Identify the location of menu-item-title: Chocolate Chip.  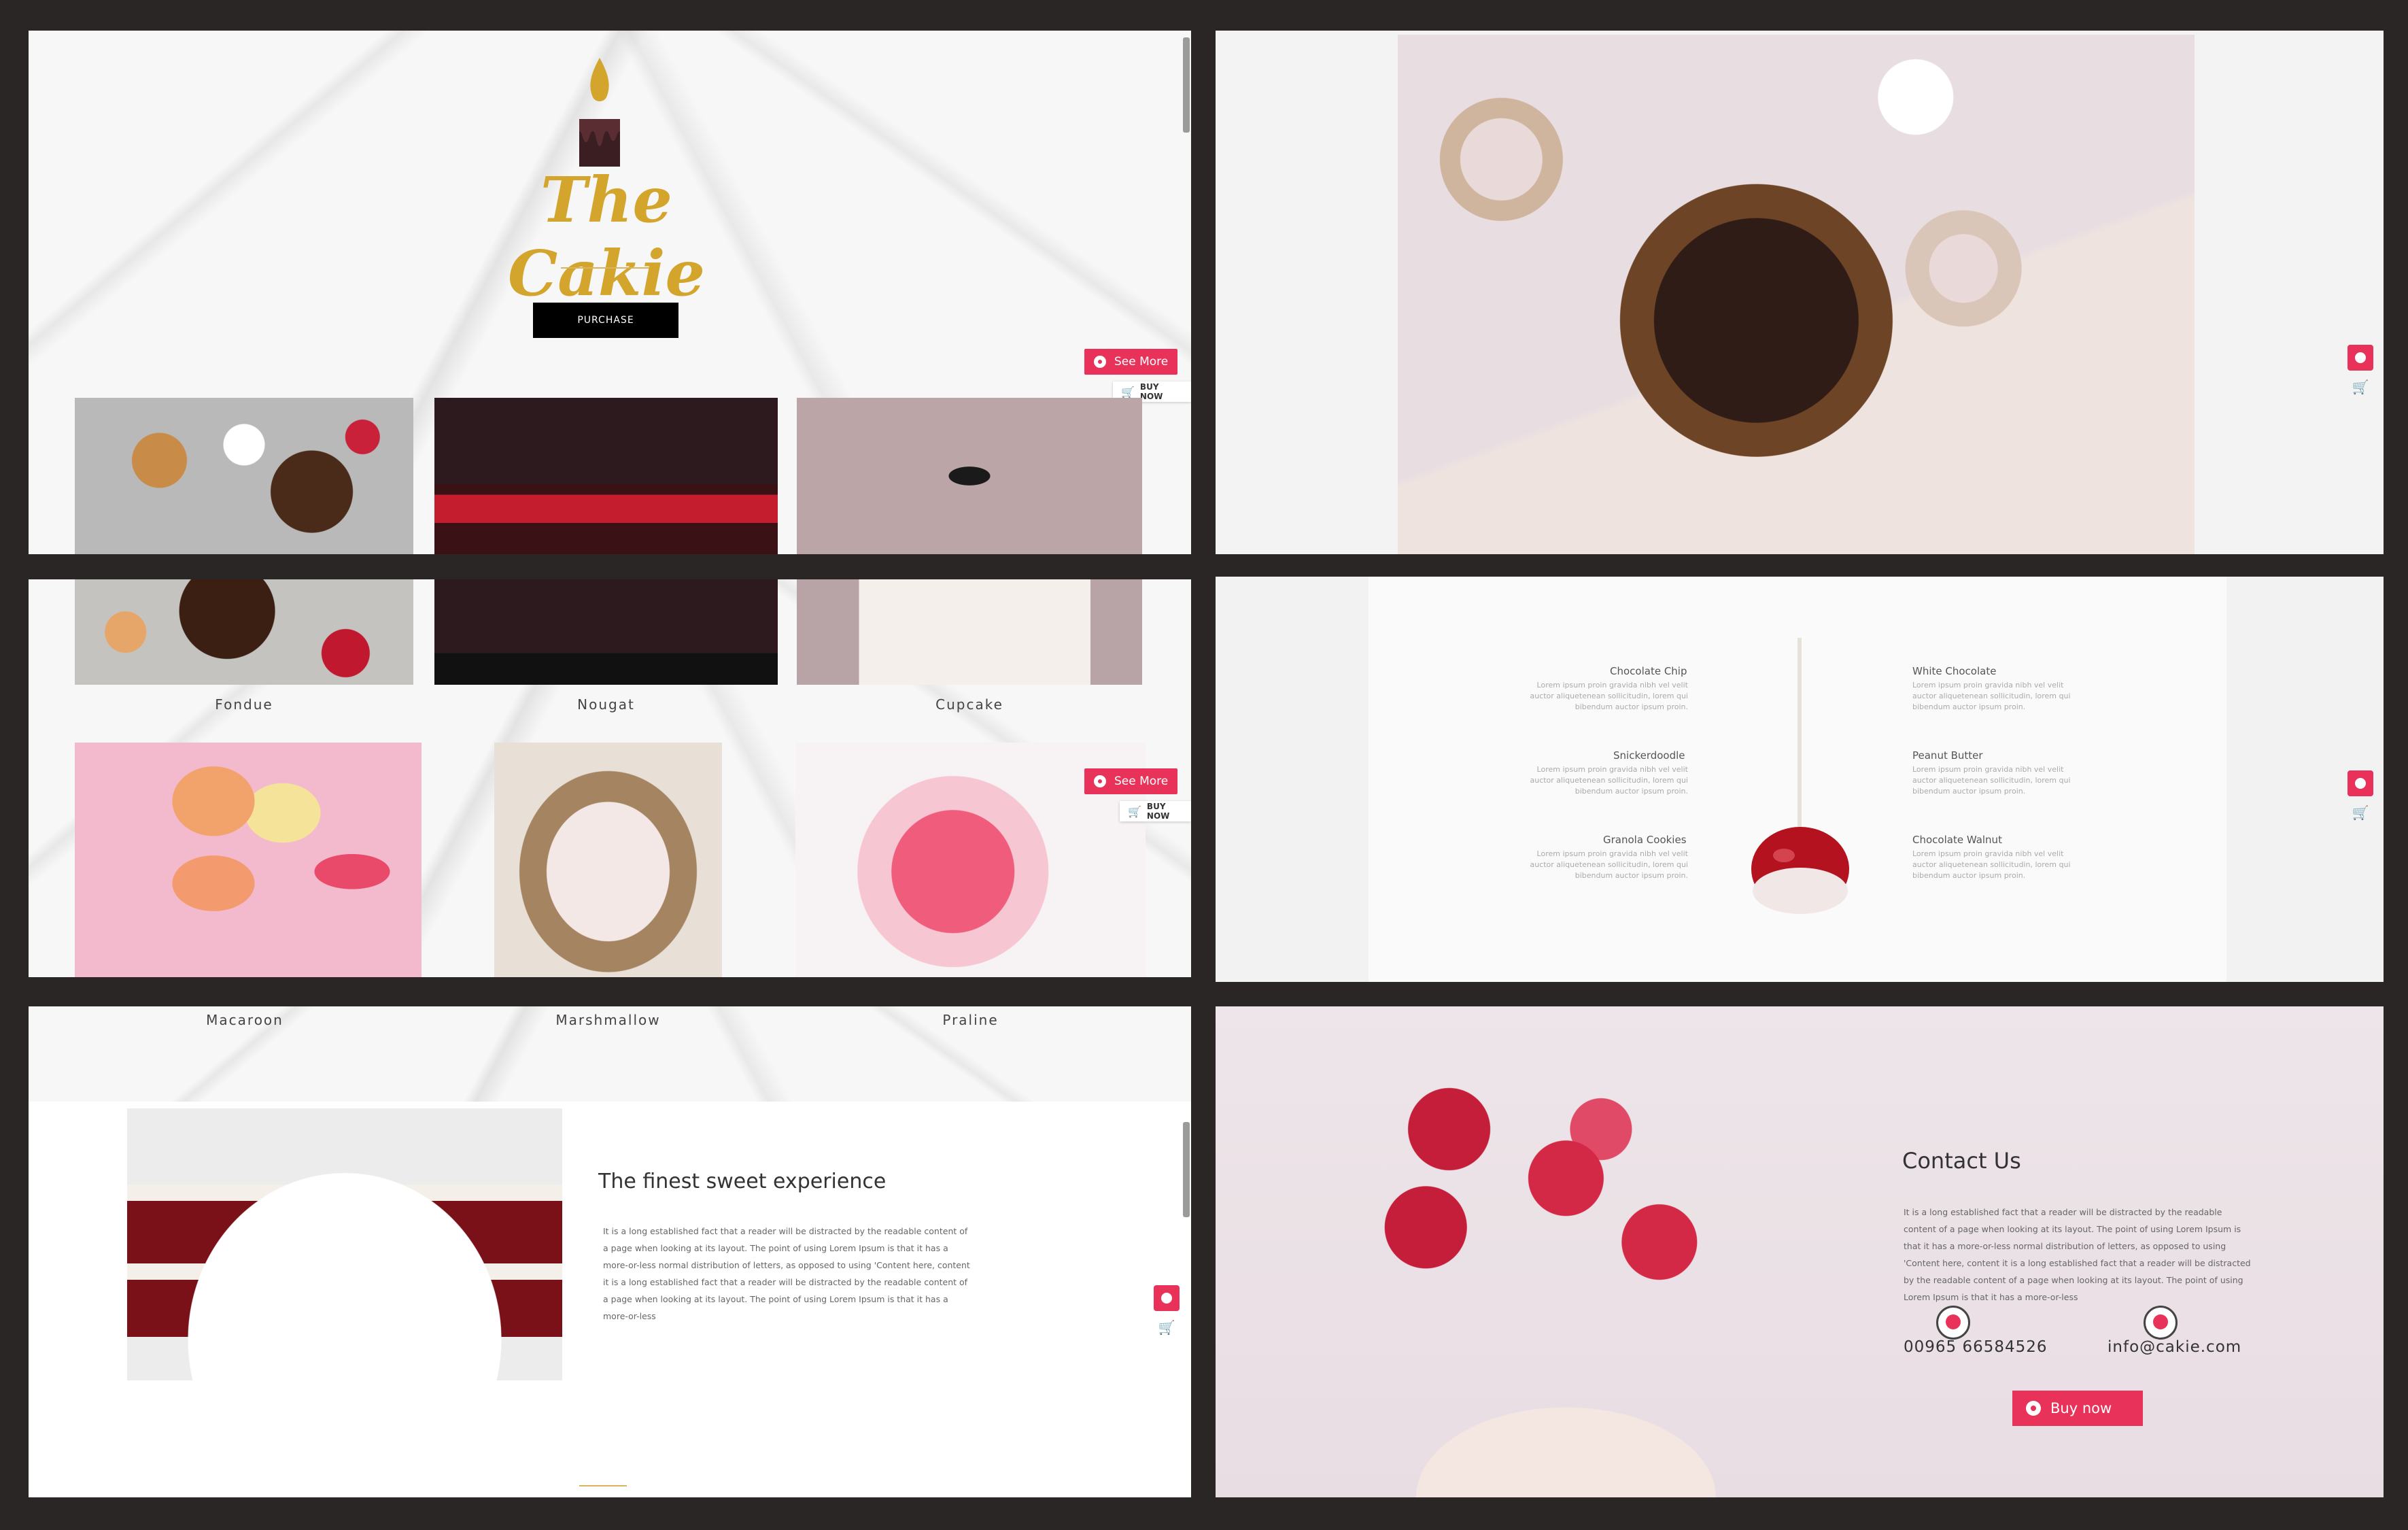
(1648, 671).